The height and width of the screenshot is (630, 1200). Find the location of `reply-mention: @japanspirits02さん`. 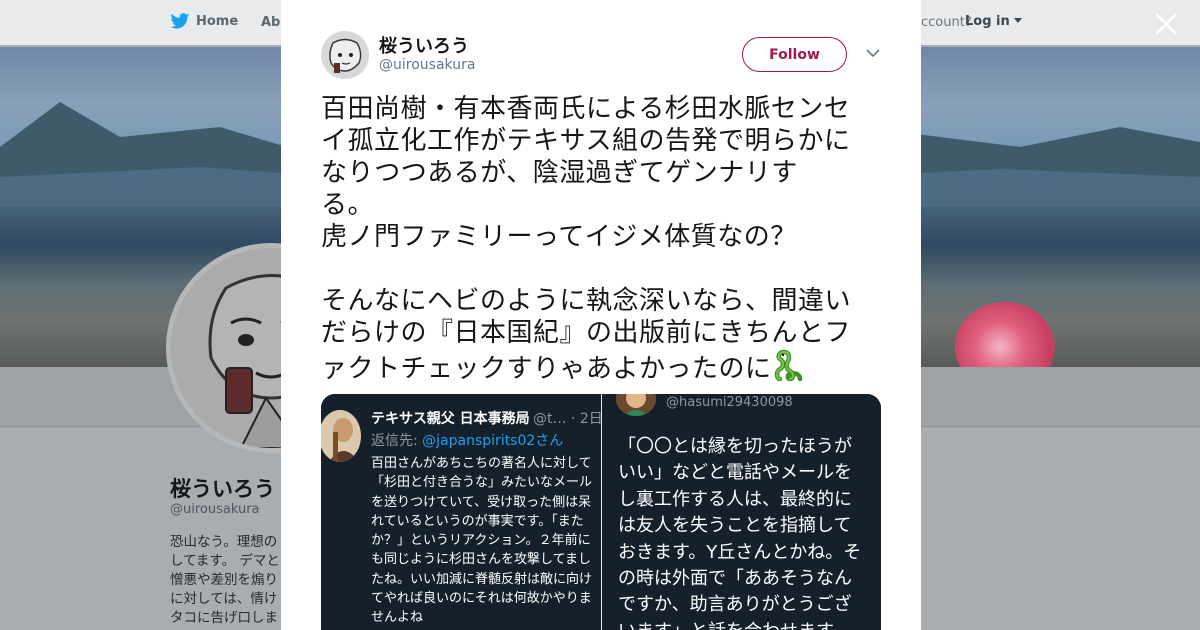

reply-mention: @japanspirits02さん is located at coordinates (493, 441).